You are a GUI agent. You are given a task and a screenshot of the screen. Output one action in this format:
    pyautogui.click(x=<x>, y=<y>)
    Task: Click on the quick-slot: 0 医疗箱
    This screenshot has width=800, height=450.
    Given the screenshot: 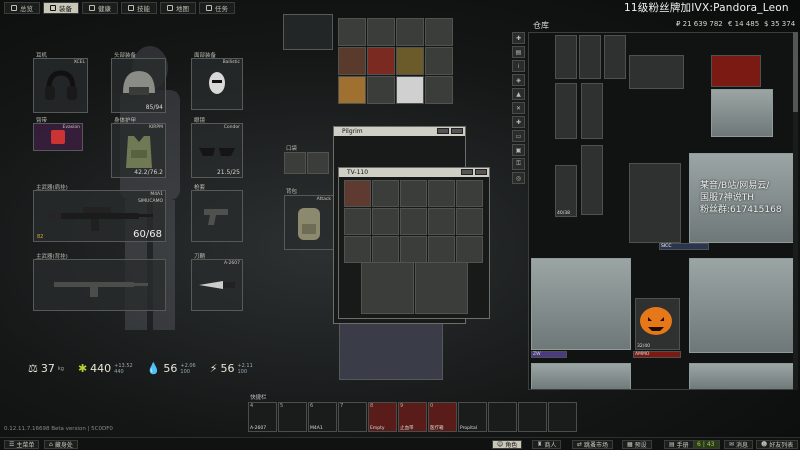 What is the action you would take?
    pyautogui.click(x=442, y=417)
    